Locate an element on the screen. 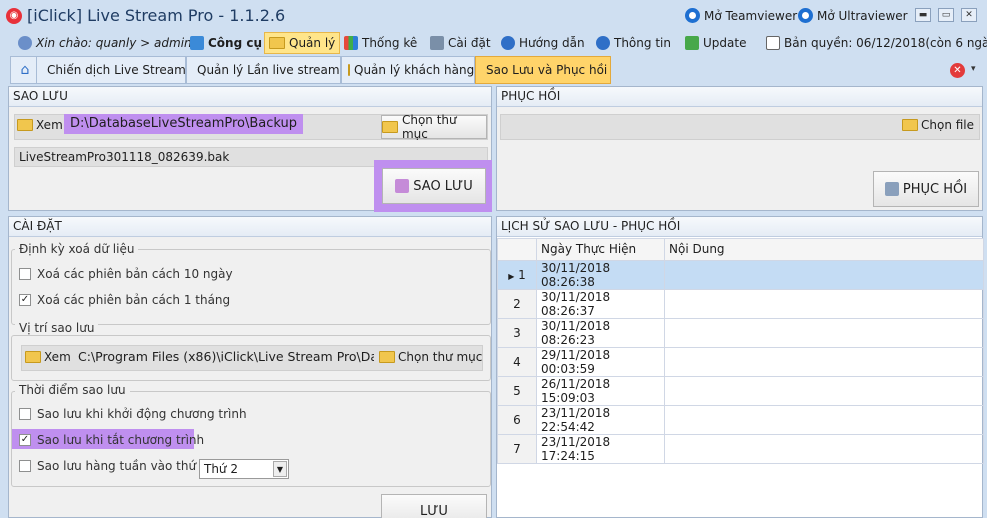 This screenshot has height=518, width=987. menu-update: Update is located at coordinates (715, 43).